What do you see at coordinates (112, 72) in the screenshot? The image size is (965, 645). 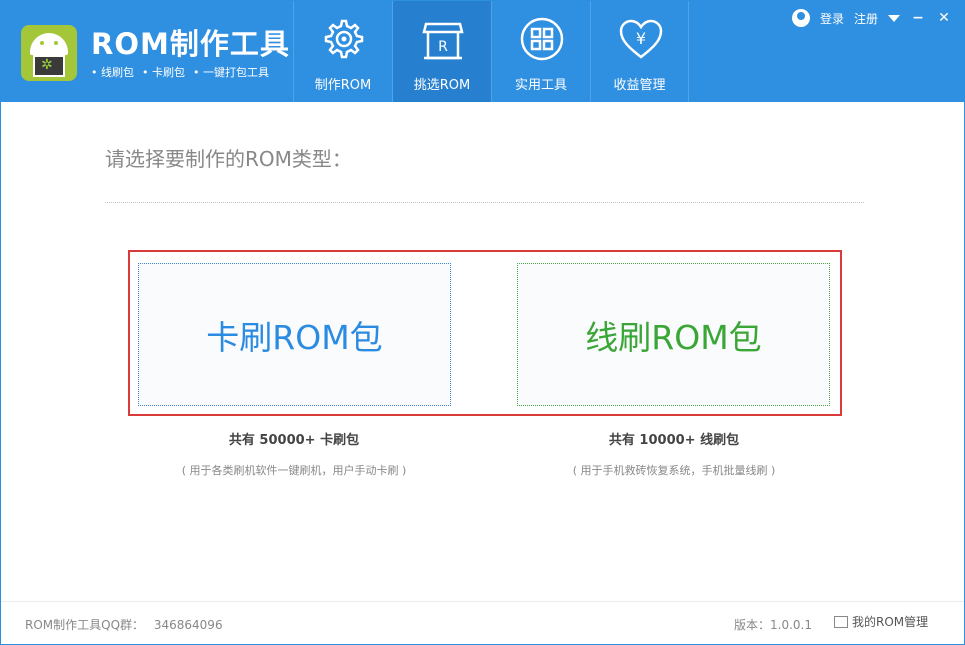 I see `subtitle-item: • 线刷包` at bounding box center [112, 72].